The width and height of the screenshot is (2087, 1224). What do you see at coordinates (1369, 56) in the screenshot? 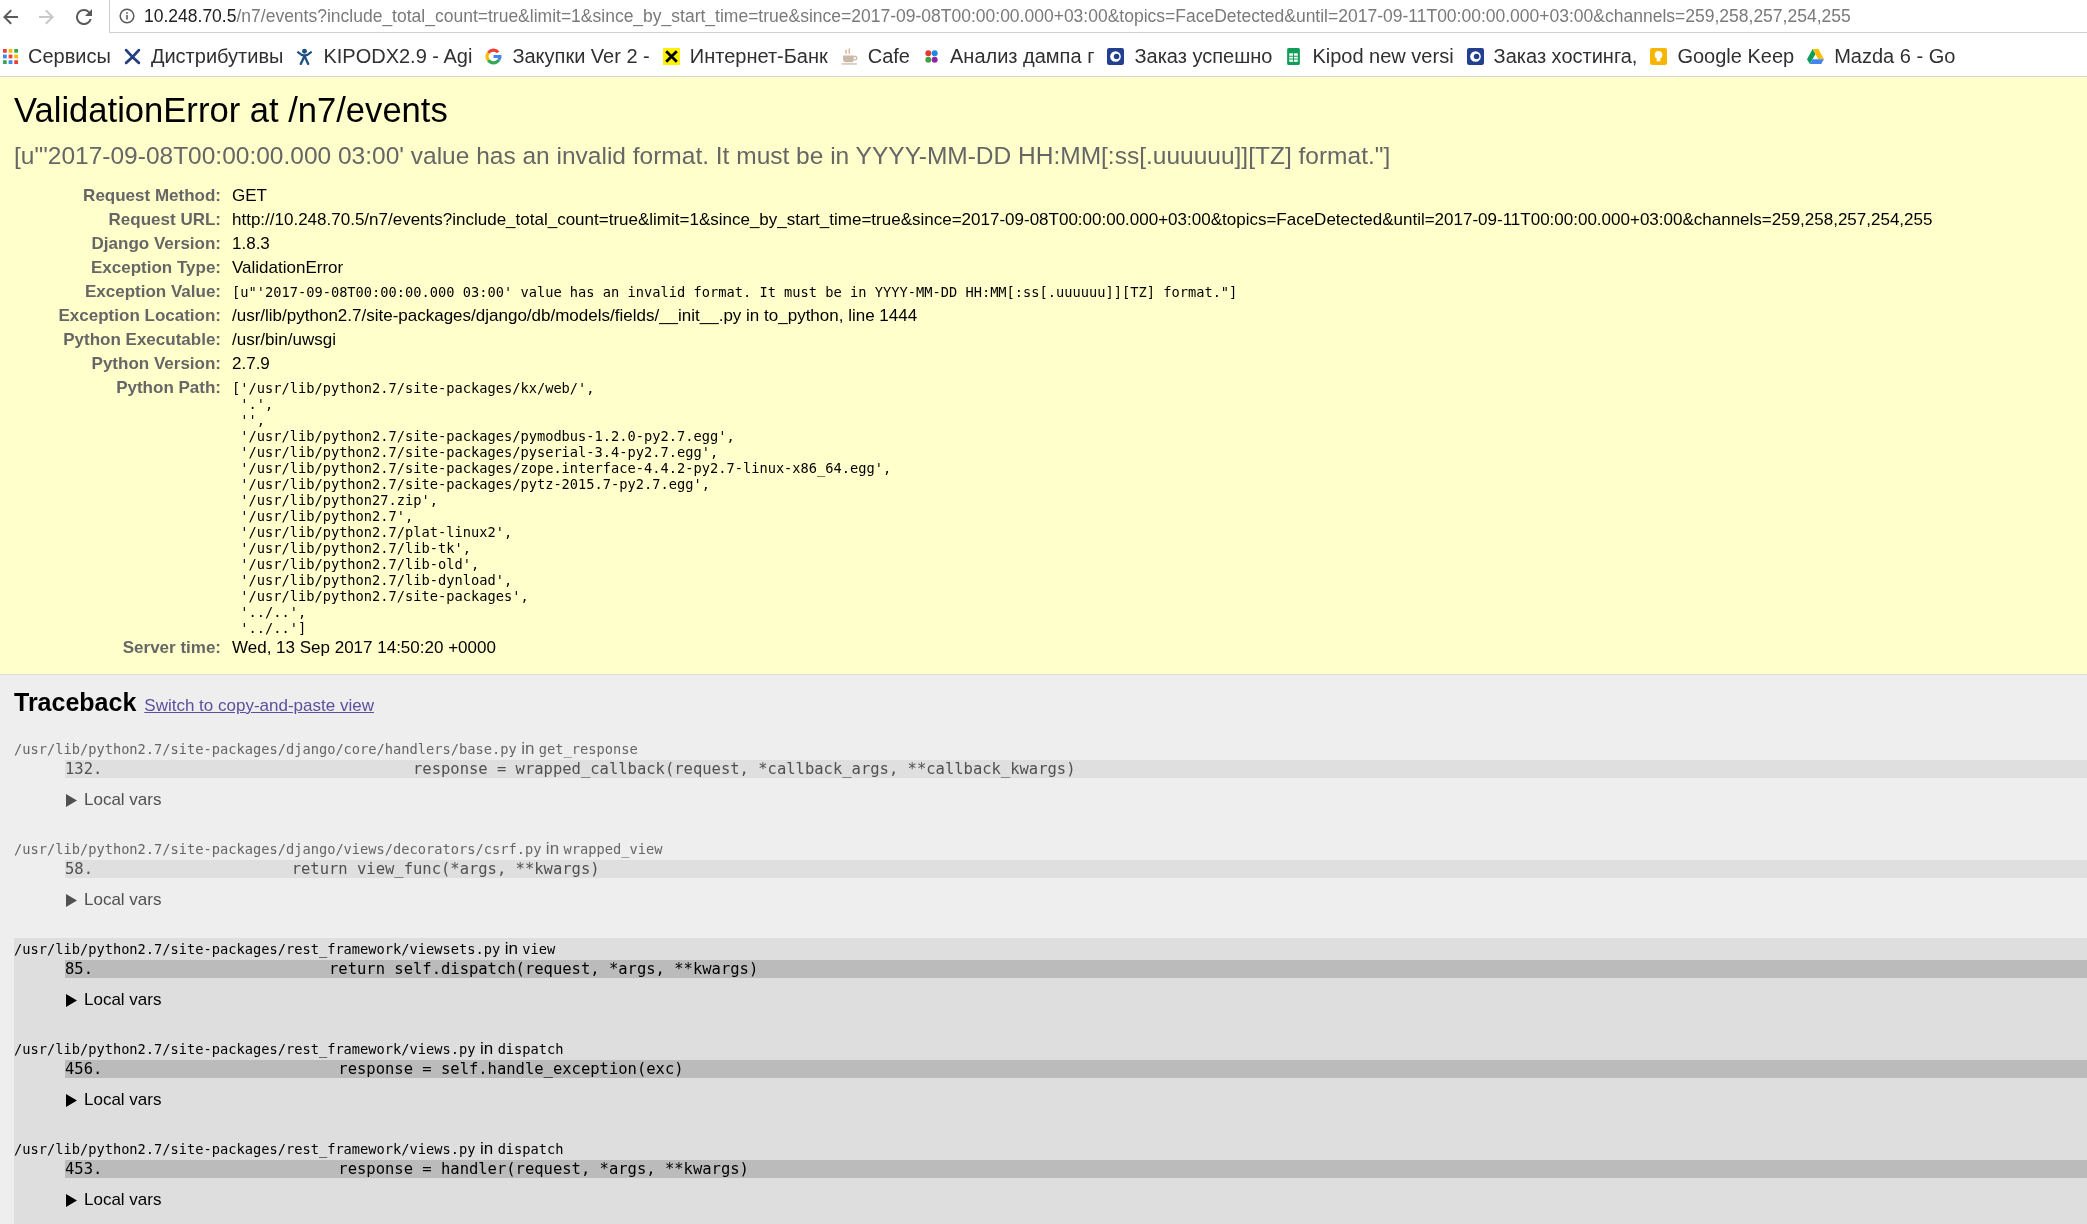
I see `bookmark-item: Kipod new versi` at bounding box center [1369, 56].